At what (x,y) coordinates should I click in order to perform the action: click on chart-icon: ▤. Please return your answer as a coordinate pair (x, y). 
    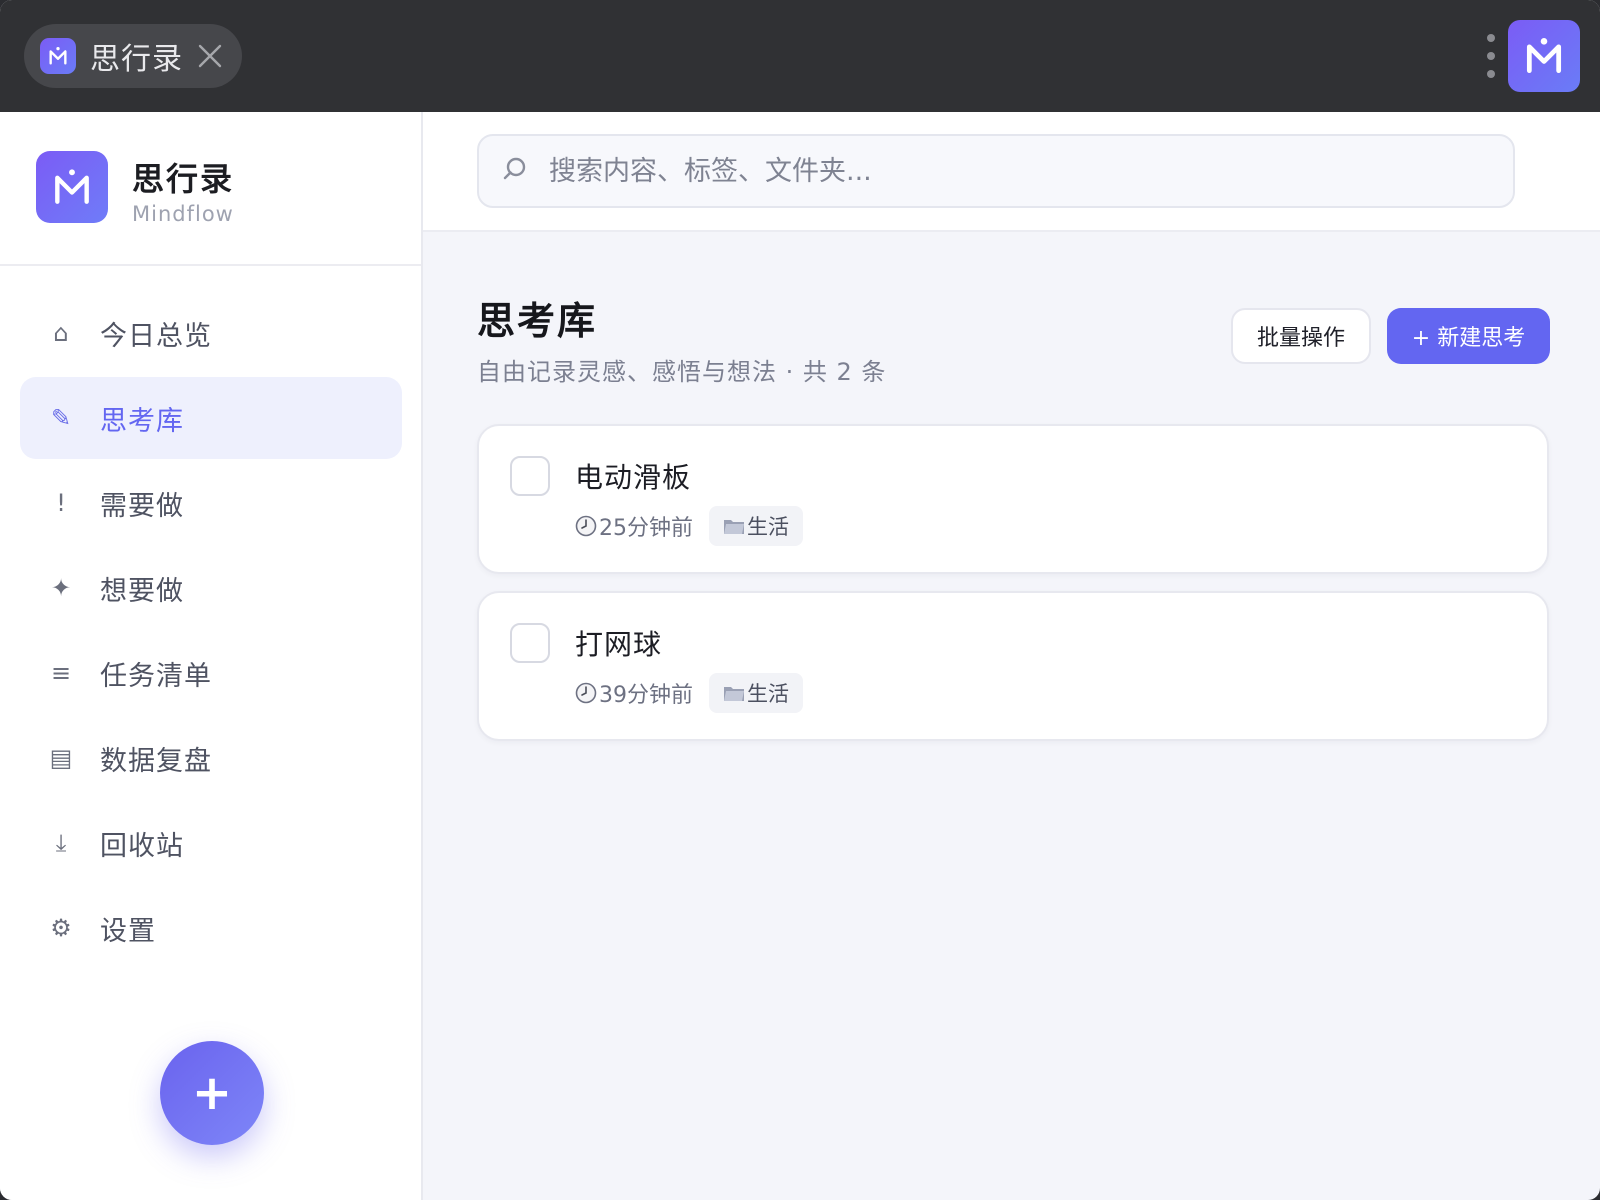
    Looking at the image, I should click on (61, 758).